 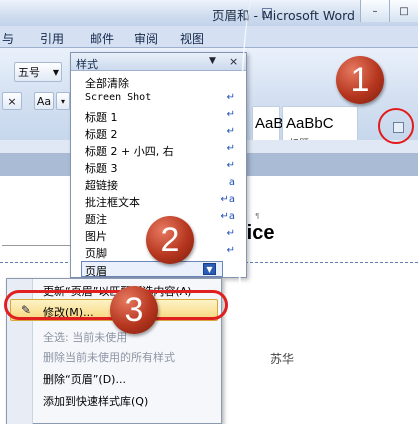 I want to click on style-item-screen-shot: Screen Shot ↵, so click(x=160, y=99).